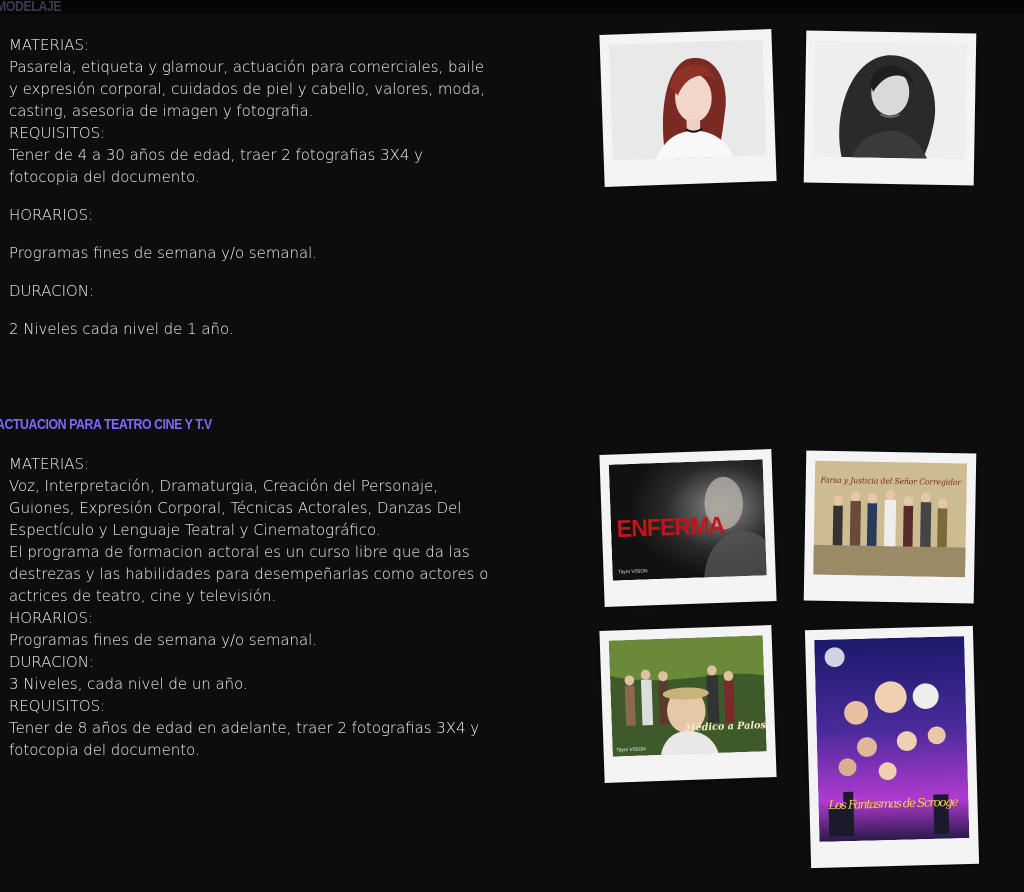  I want to click on poster-enferma-image: ENFERMA Tayro VISION, so click(687, 520).